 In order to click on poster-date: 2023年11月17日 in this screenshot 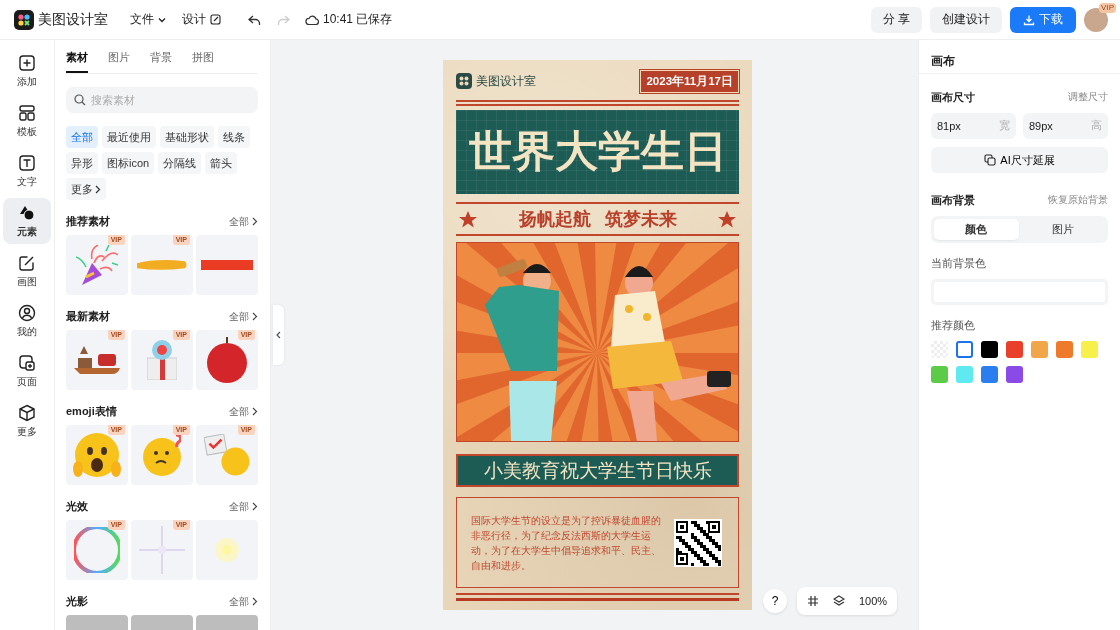, I will do `click(689, 81)`.